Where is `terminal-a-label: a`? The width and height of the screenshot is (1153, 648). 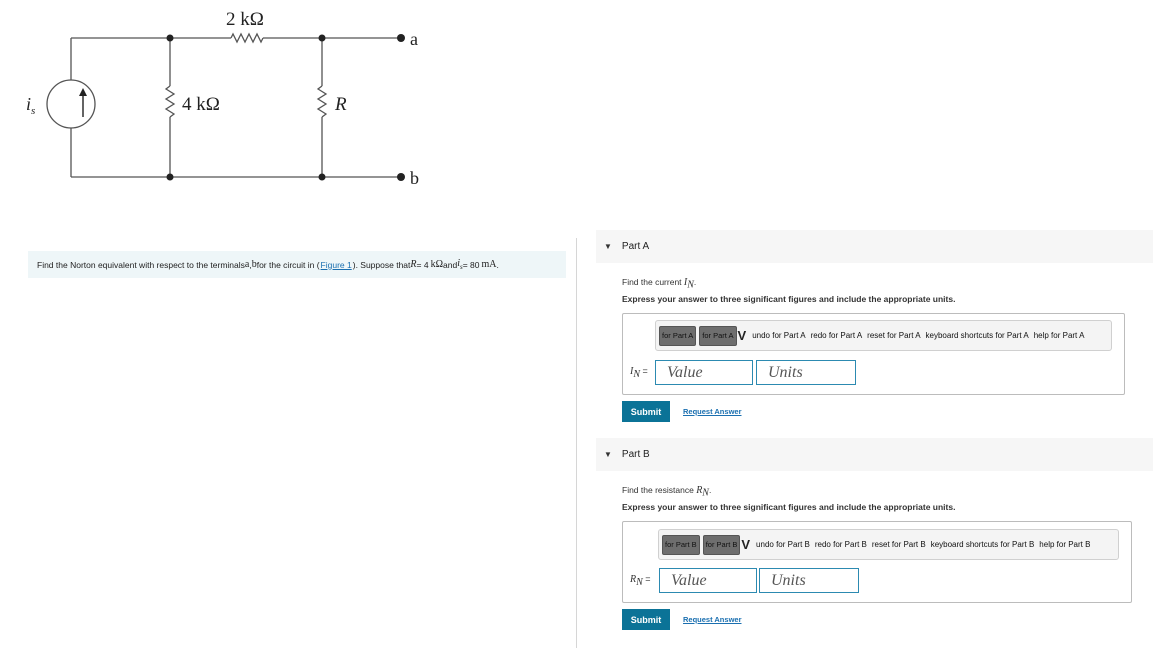 terminal-a-label: a is located at coordinates (414, 39).